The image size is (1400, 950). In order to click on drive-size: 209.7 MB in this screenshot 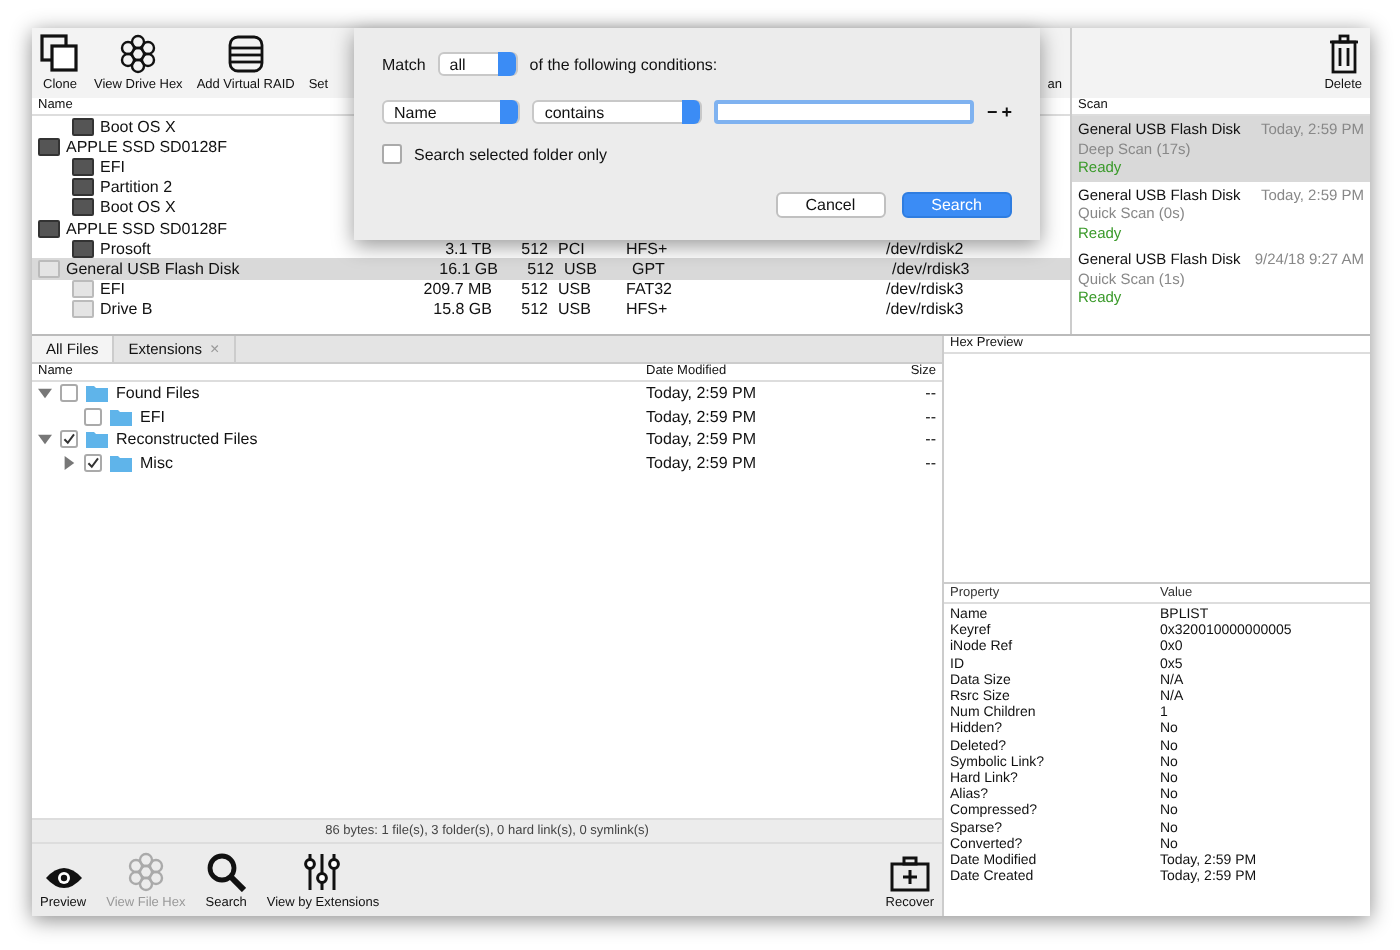, I will do `click(457, 289)`.